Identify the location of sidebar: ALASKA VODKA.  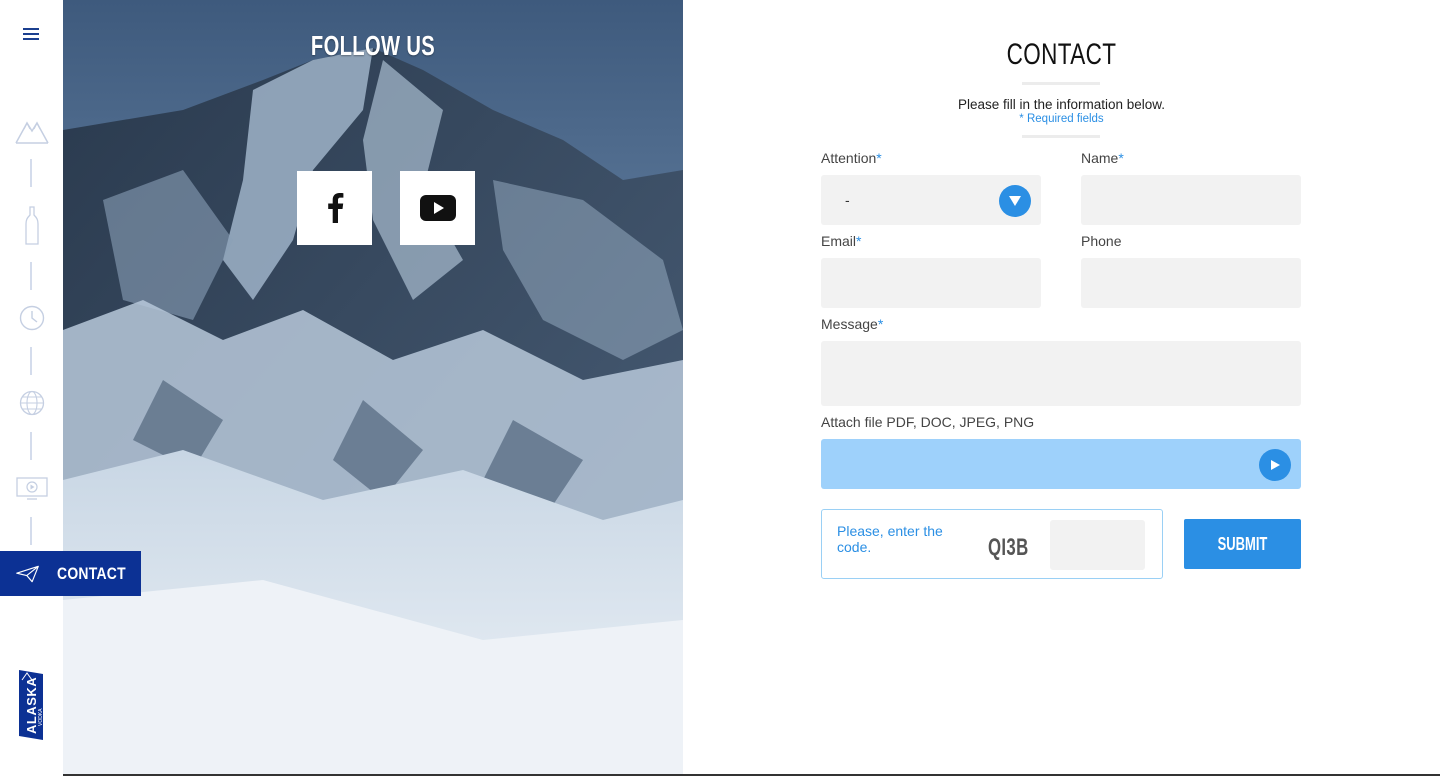
(31, 388).